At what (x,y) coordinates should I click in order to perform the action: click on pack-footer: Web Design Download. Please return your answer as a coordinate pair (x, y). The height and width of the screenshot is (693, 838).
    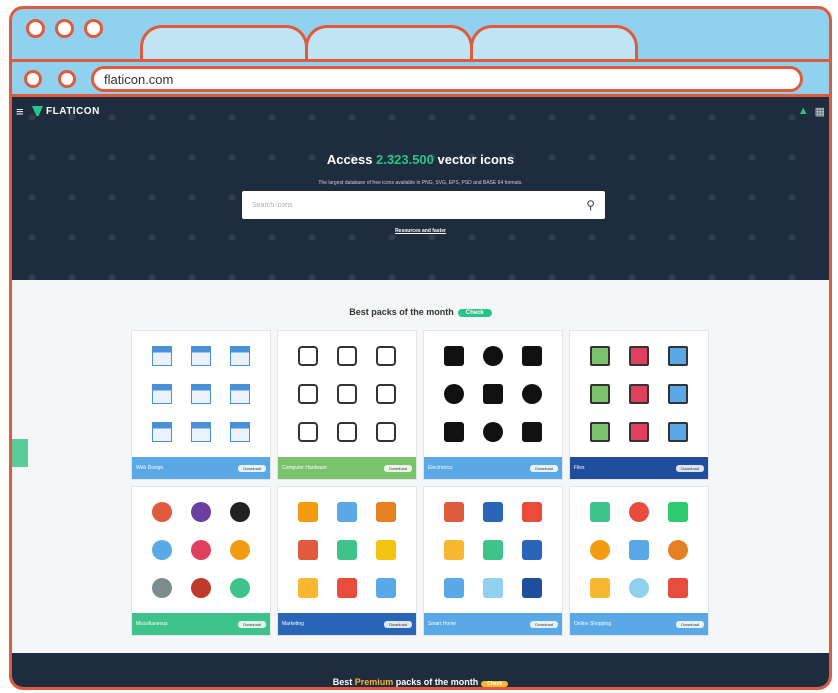
    Looking at the image, I should click on (201, 468).